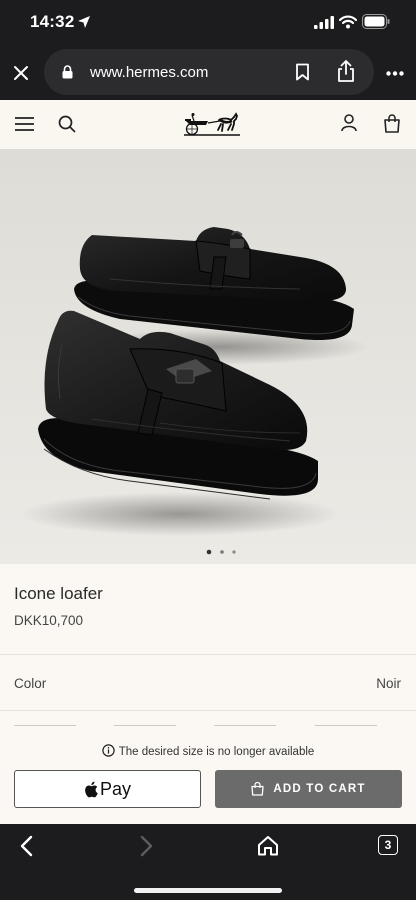 Image resolution: width=416 pixels, height=900 pixels. Describe the element at coordinates (91, 789) in the screenshot. I see `apple-logo-icon` at that location.